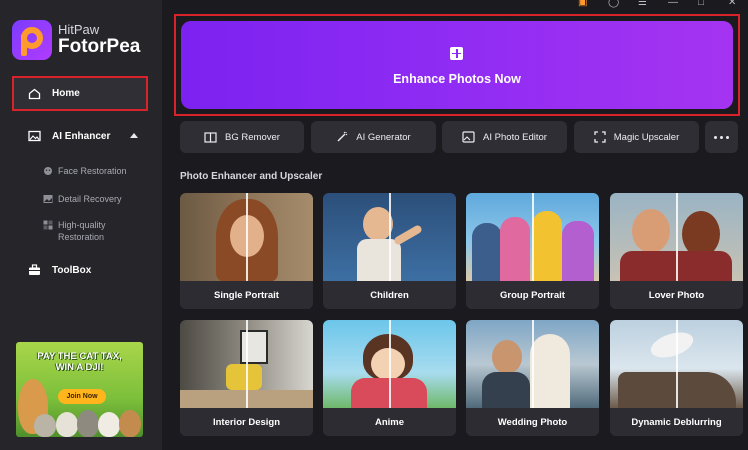  Describe the element at coordinates (79, 362) in the screenshot. I see `promo-title: PAY THE CAT TAX, WIN A DJI!` at that location.